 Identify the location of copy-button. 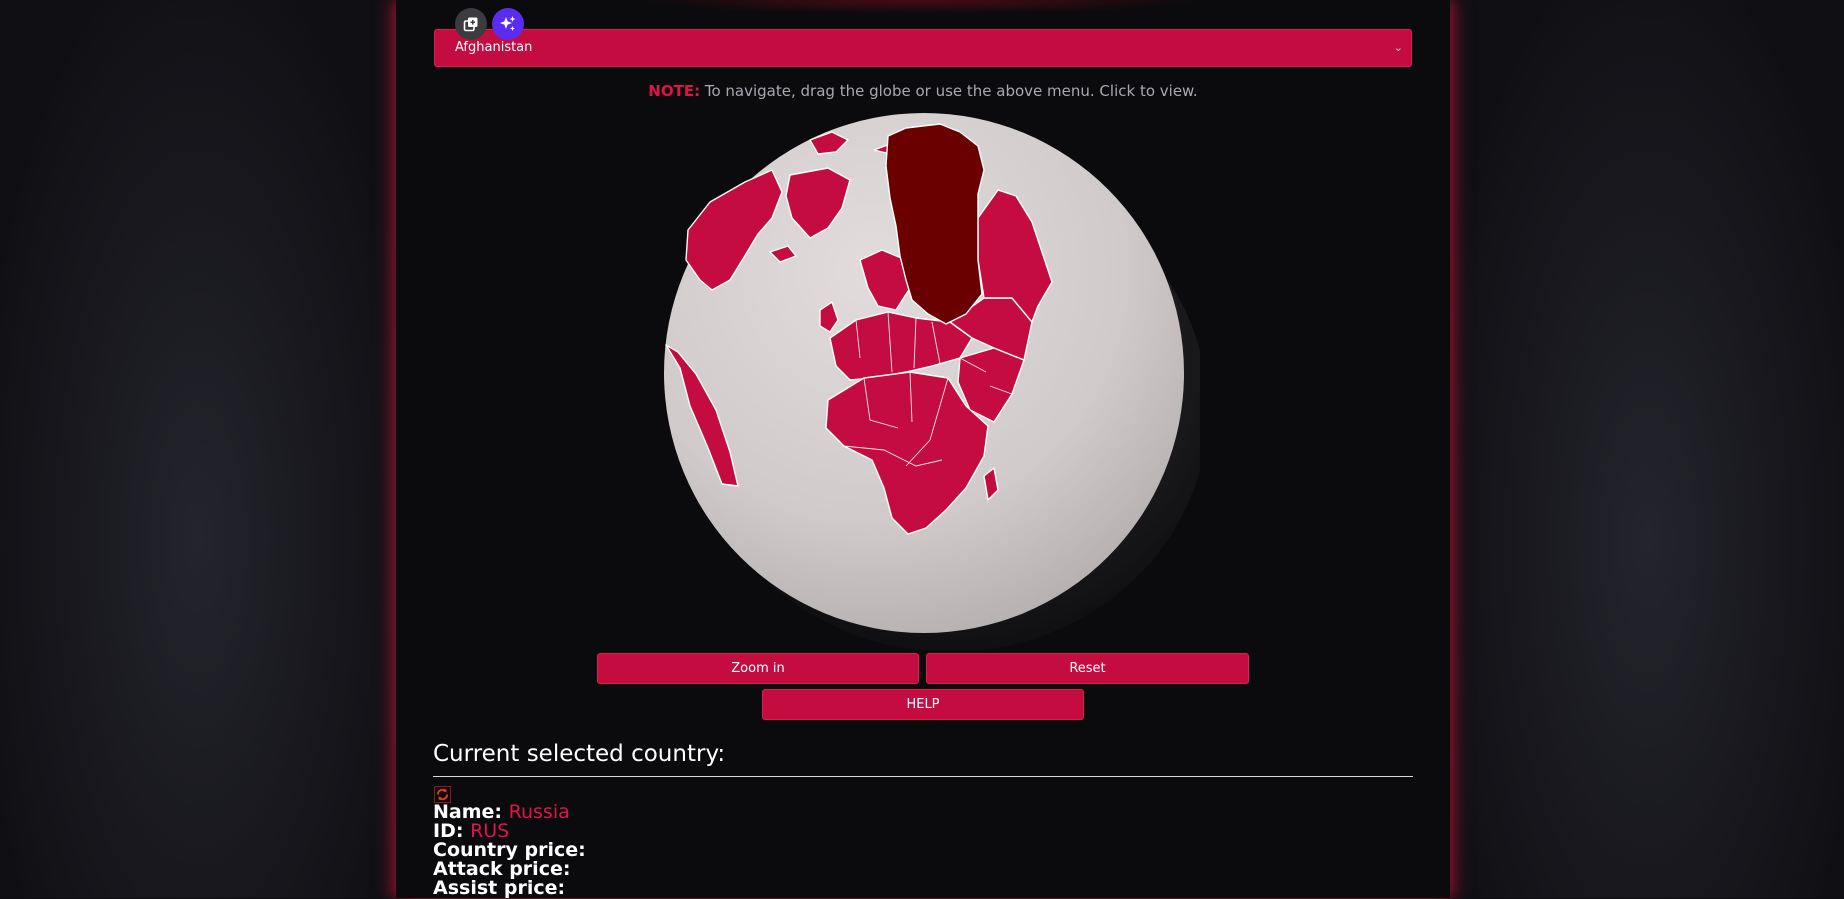
(471, 24).